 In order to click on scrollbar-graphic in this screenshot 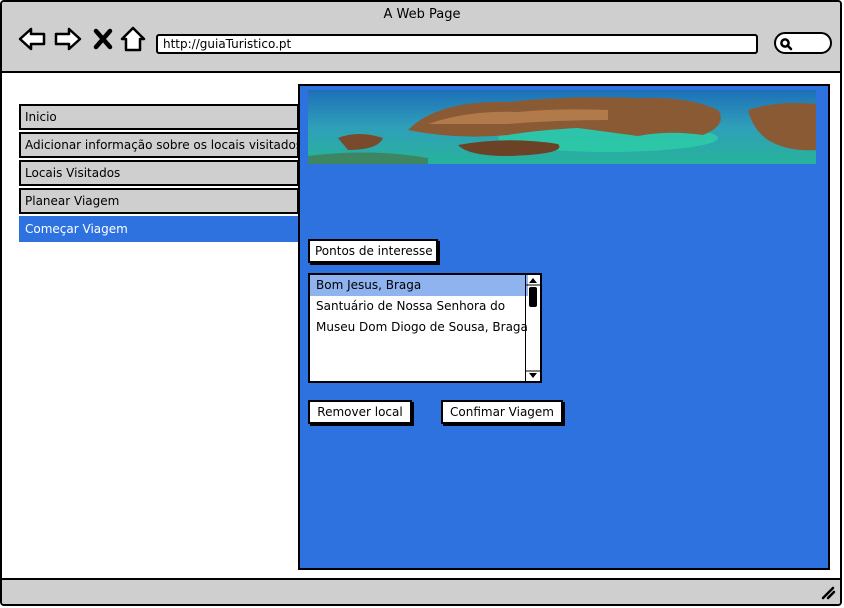, I will do `click(533, 328)`.